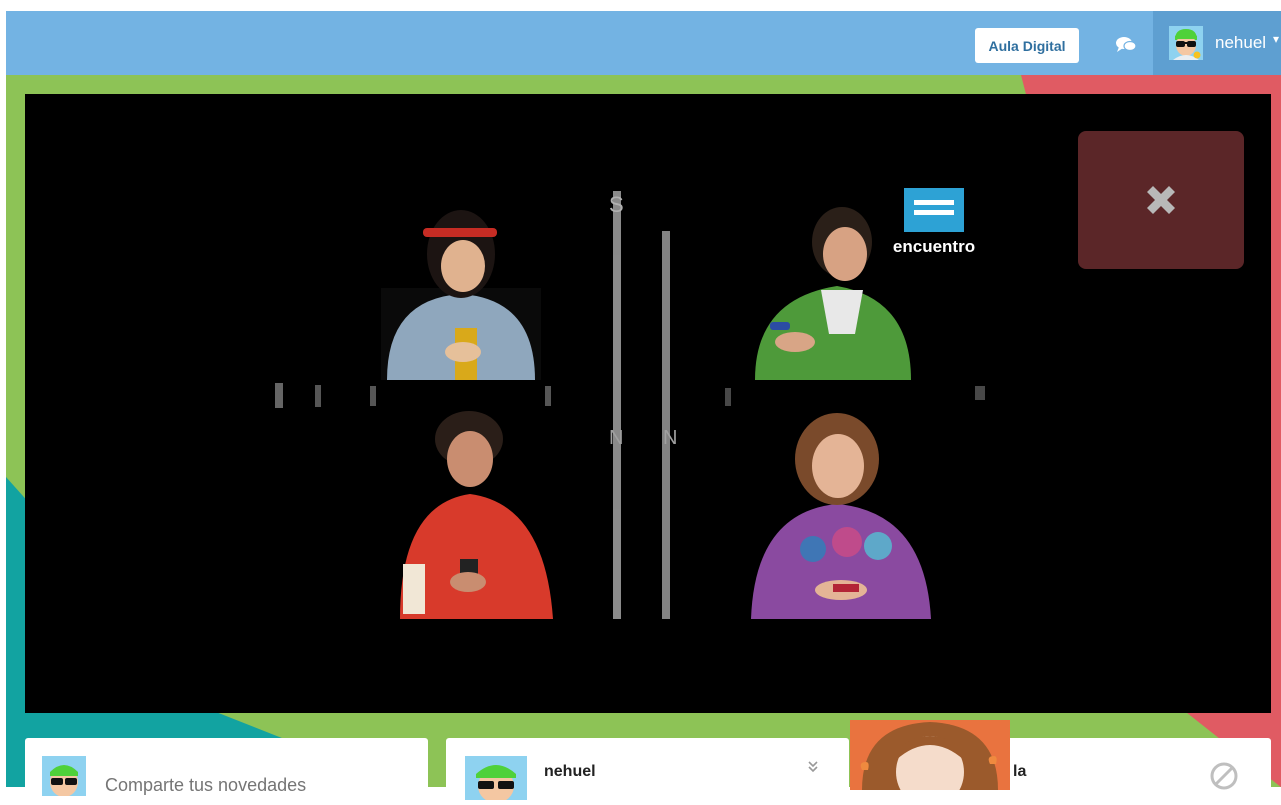 This screenshot has height=805, width=1281. I want to click on caret-down-icon: ▾, so click(1276, 39).